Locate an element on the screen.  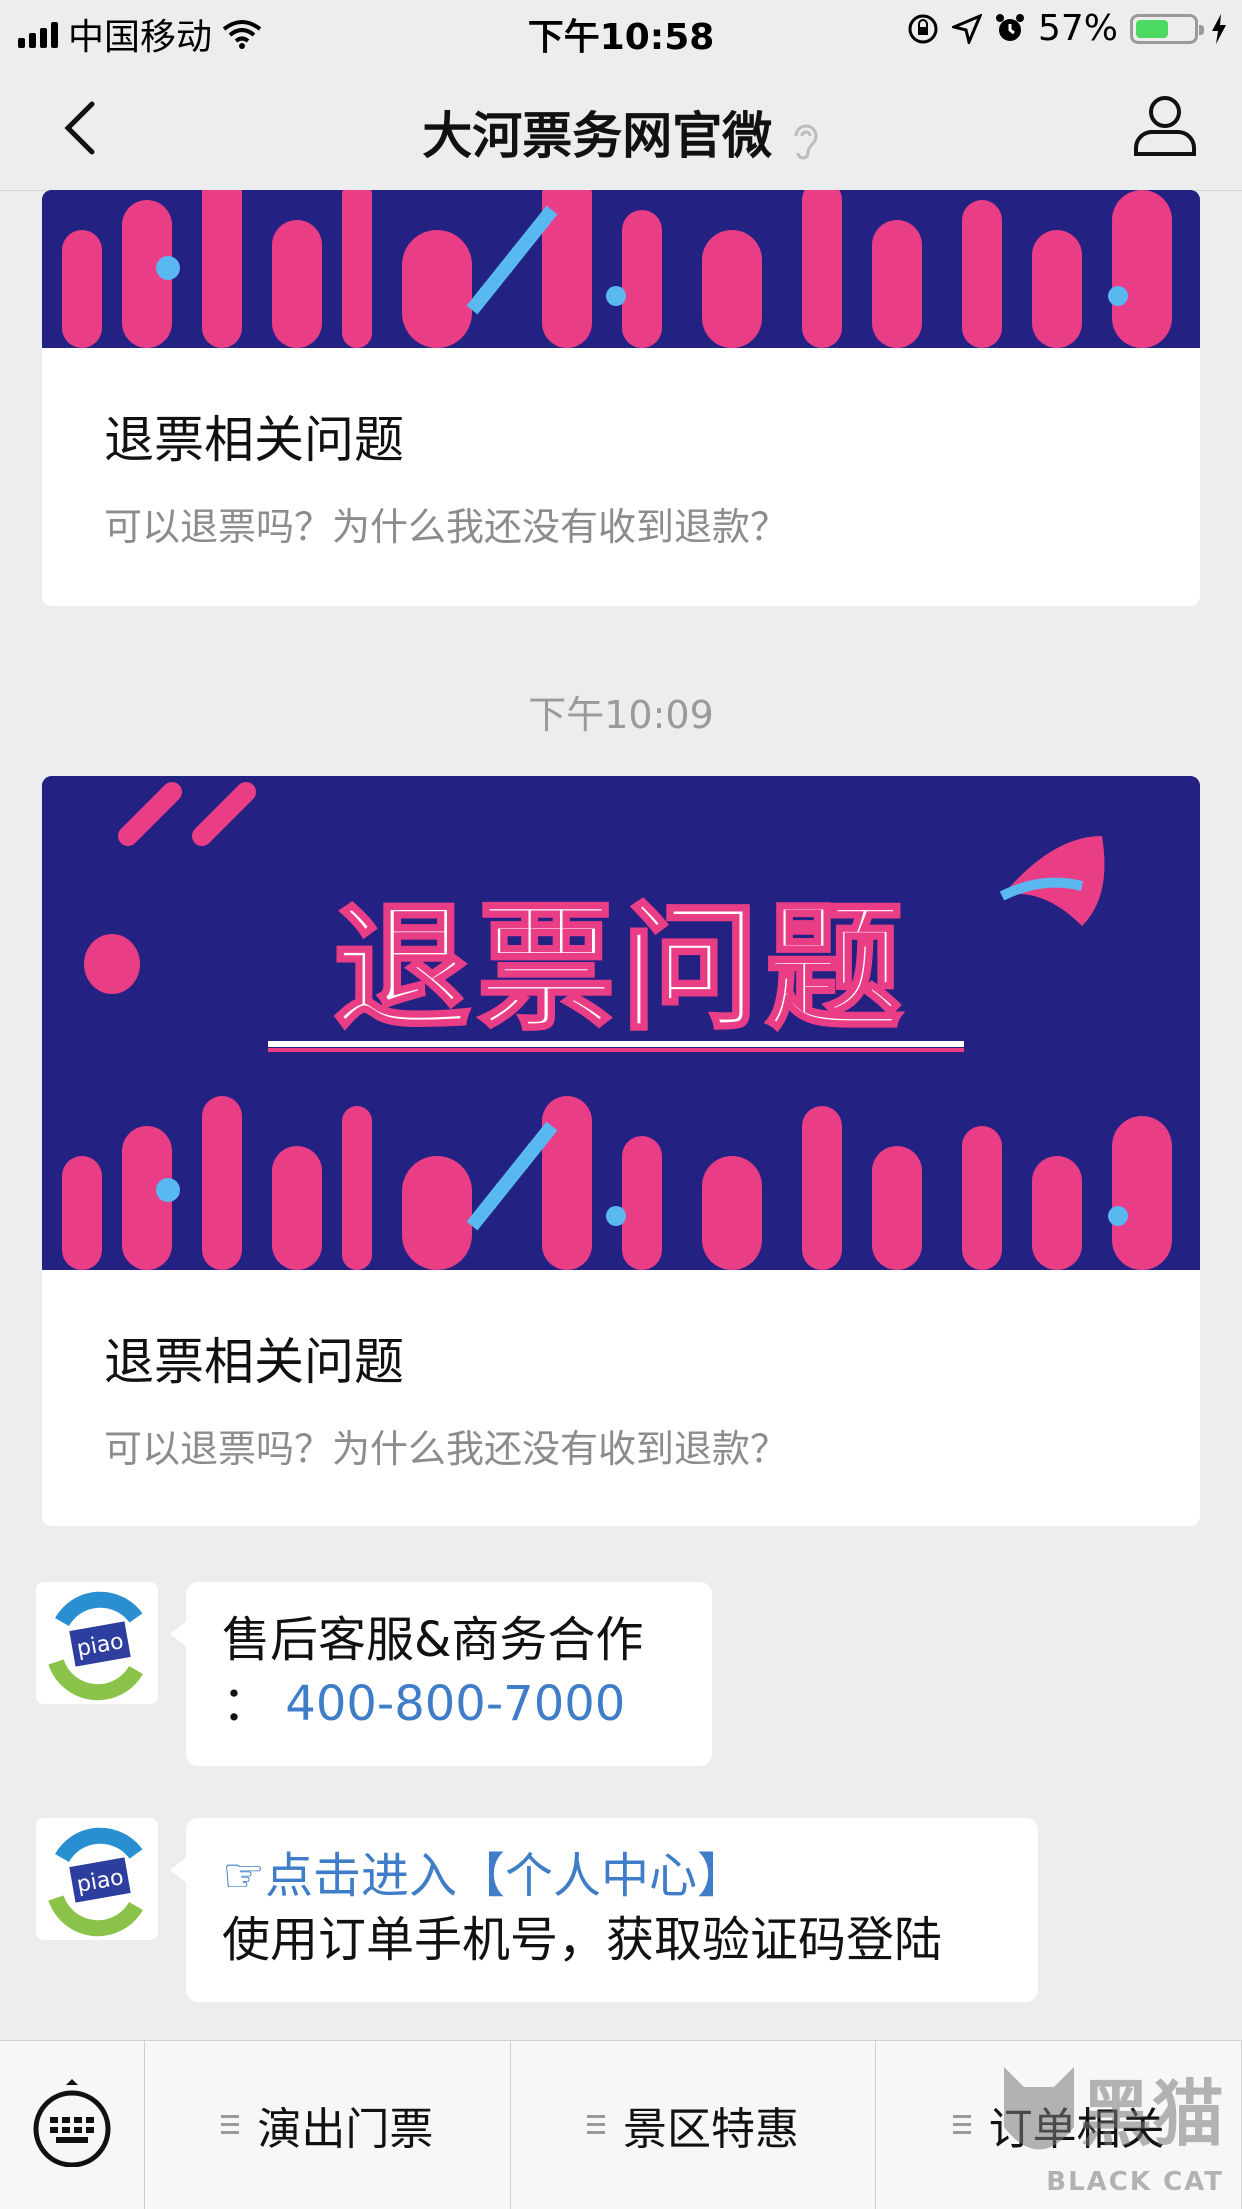
watermark-en: BLACK CAT is located at coordinates (1135, 2182).